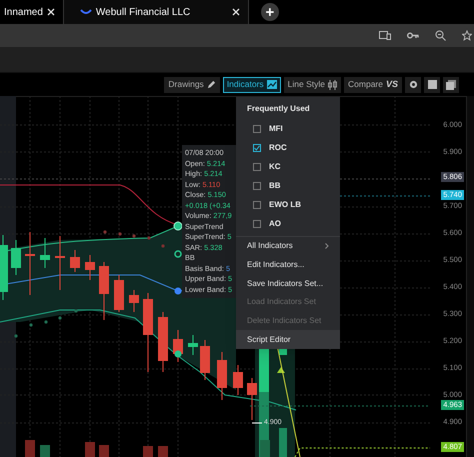 Image resolution: width=474 pixels, height=457 pixels. Describe the element at coordinates (440, 35) in the screenshot. I see `zoom-icon` at that location.